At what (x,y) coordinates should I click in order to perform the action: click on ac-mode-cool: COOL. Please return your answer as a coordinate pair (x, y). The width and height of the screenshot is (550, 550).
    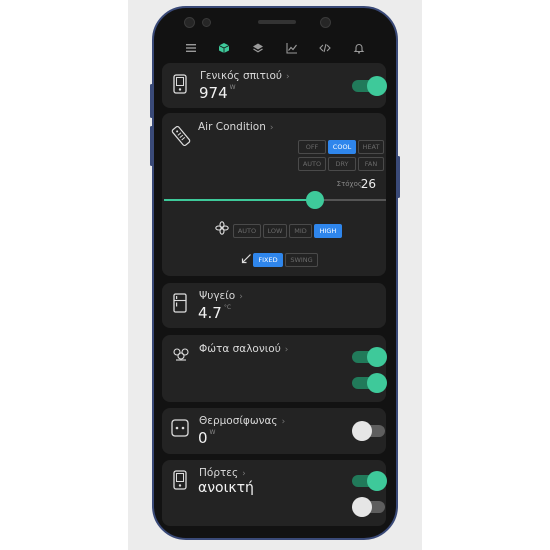
    Looking at the image, I should click on (342, 147).